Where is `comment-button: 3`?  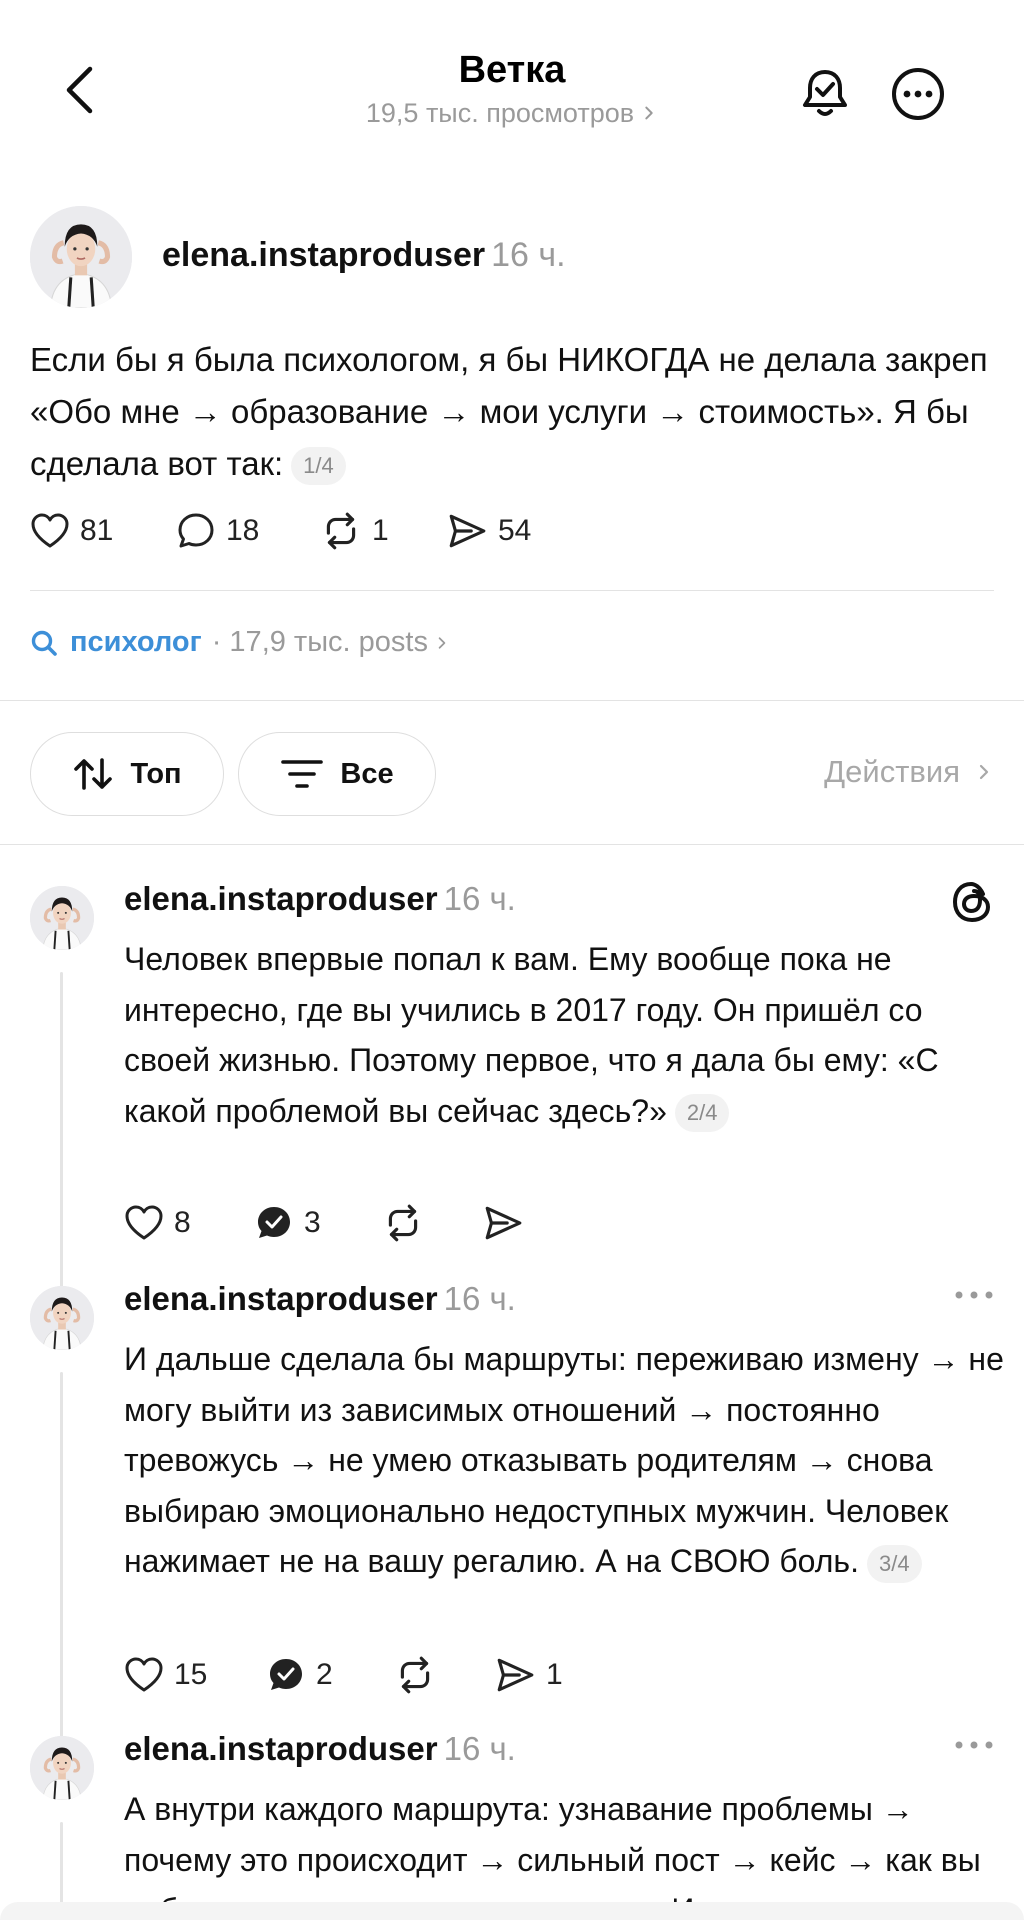
comment-button: 3 is located at coordinates (318, 1223).